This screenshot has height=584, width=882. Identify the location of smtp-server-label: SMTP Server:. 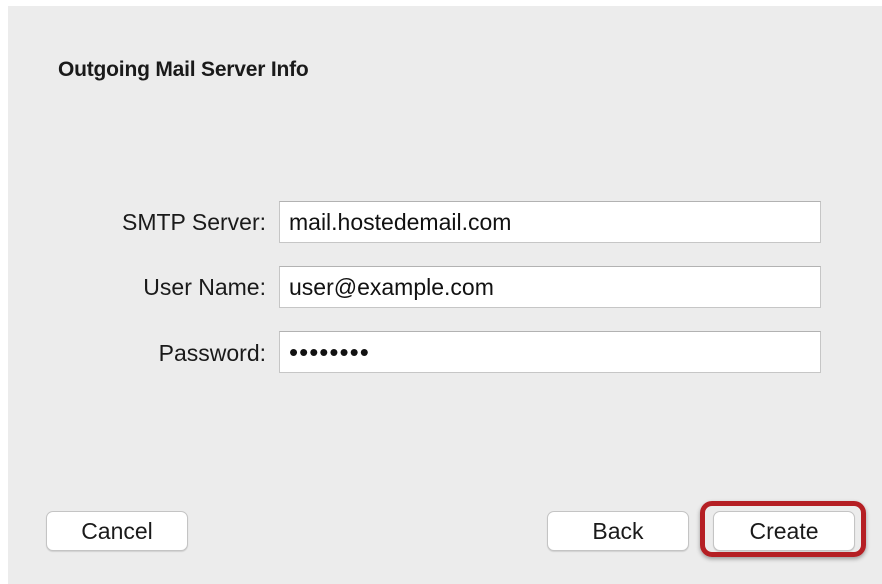
(194, 222).